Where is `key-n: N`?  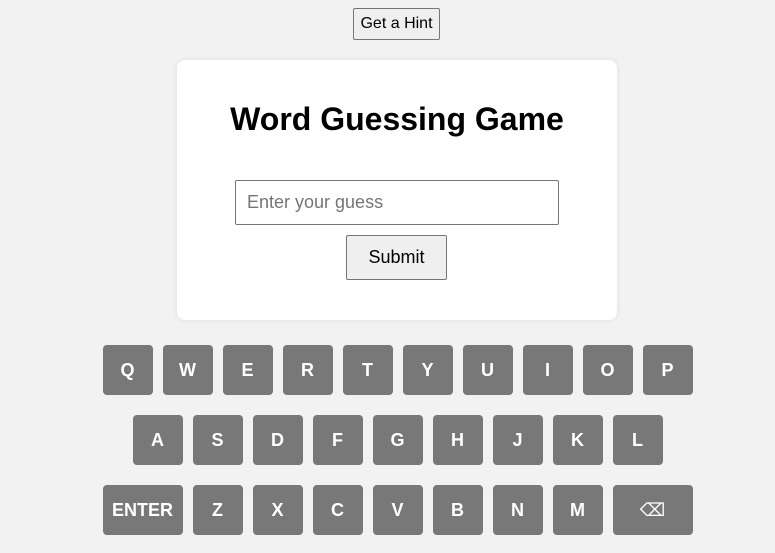 key-n: N is located at coordinates (517, 510).